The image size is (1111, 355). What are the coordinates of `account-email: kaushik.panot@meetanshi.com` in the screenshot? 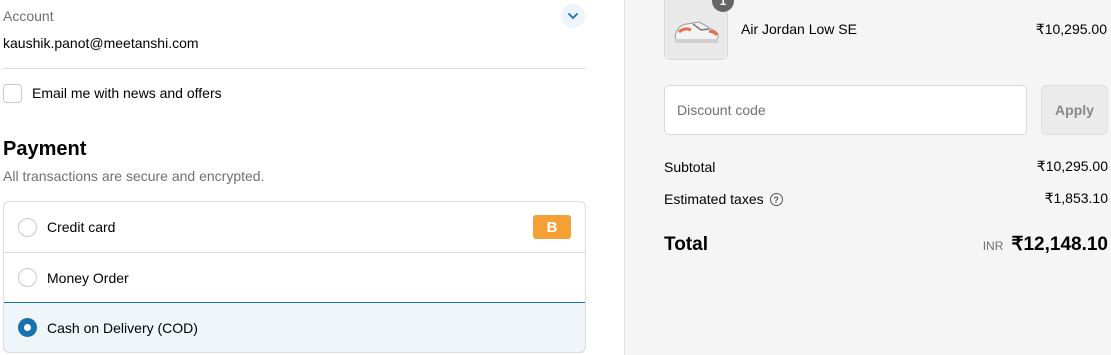 It's located at (101, 43).